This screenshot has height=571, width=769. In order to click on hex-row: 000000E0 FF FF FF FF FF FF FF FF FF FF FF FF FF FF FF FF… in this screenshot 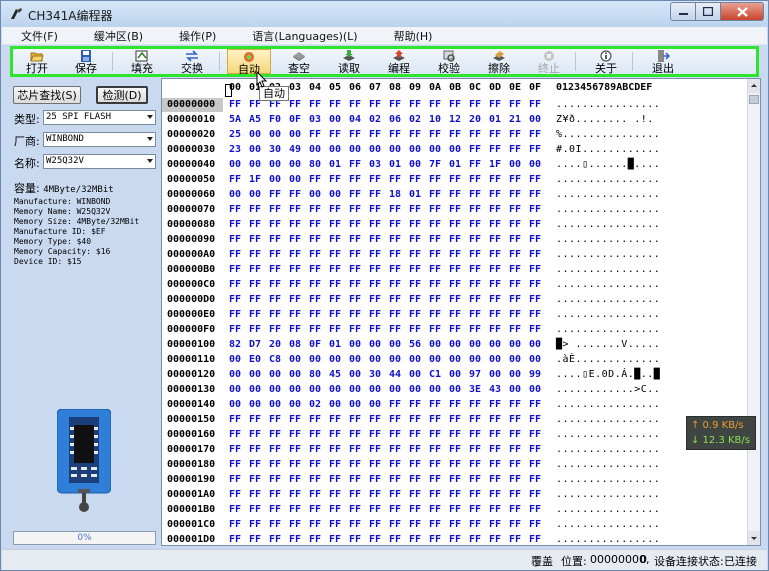, I will do `click(455, 315)`.